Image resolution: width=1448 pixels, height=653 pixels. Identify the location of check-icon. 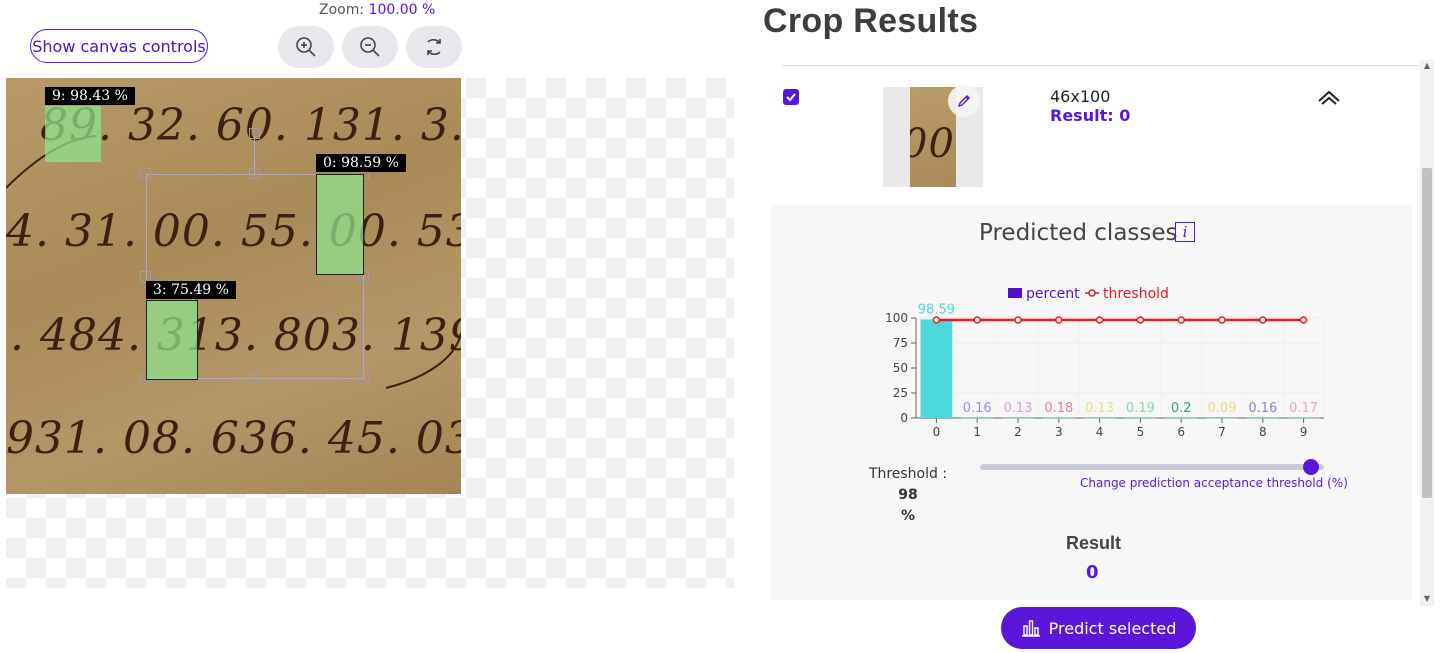
(791, 97).